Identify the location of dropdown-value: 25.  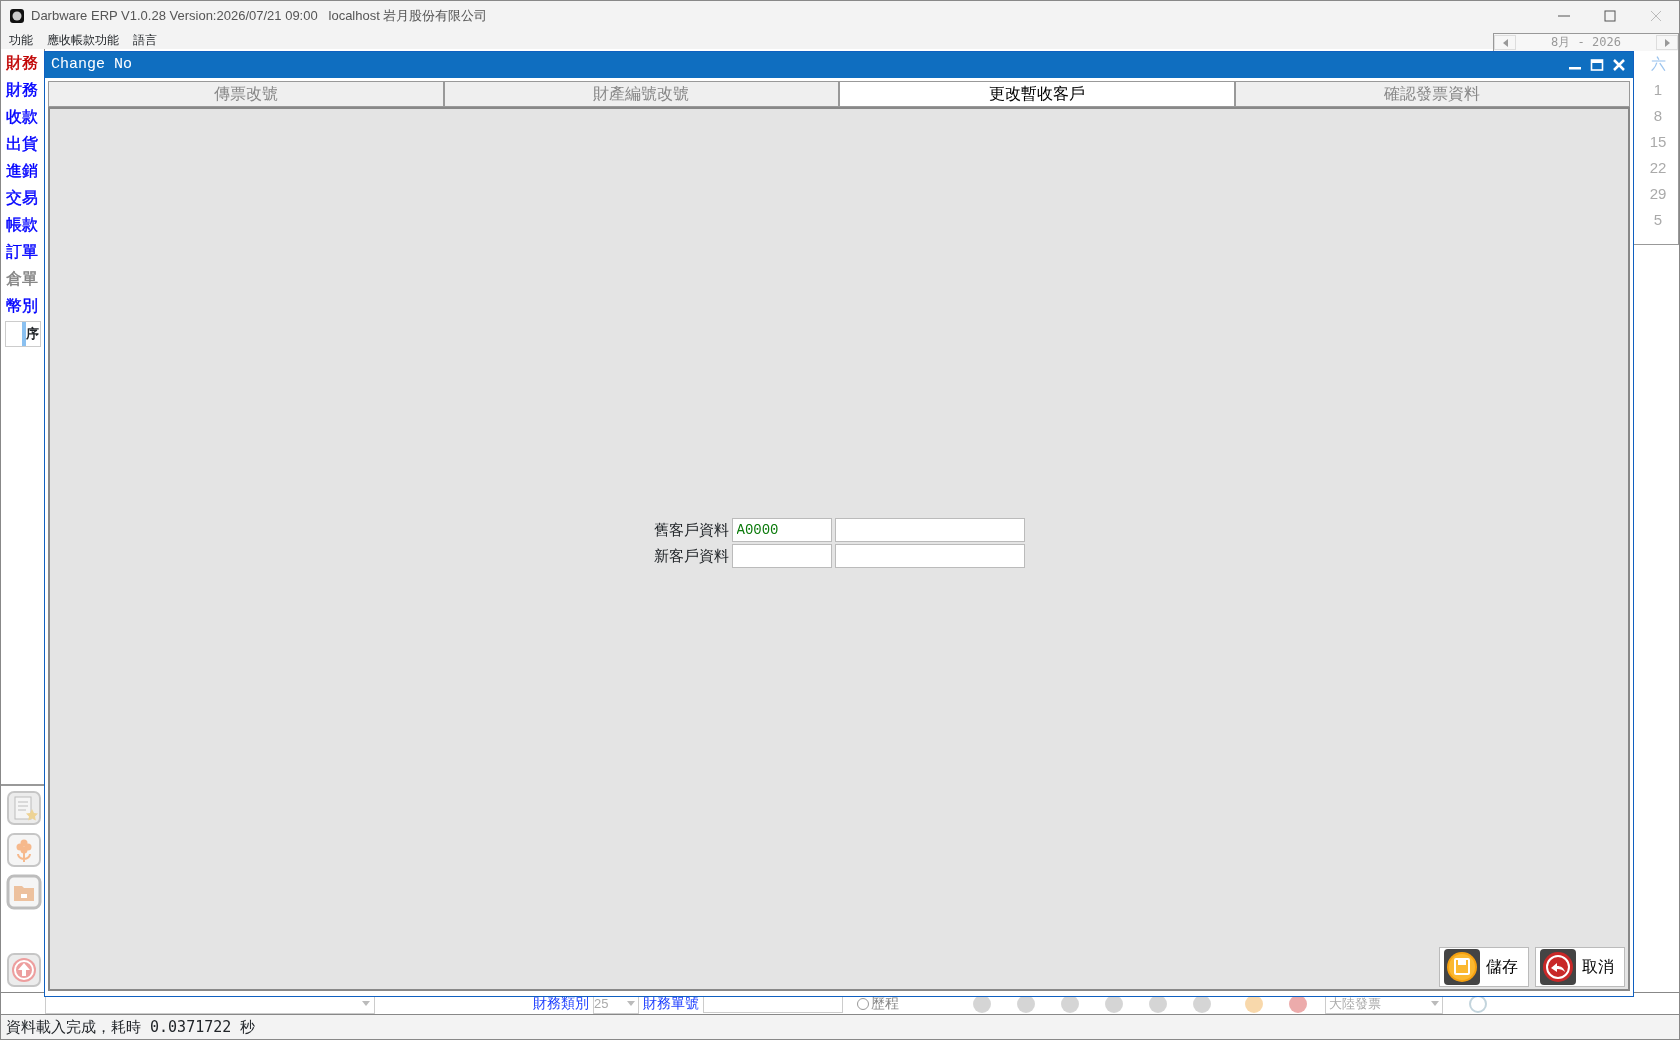
(601, 1003).